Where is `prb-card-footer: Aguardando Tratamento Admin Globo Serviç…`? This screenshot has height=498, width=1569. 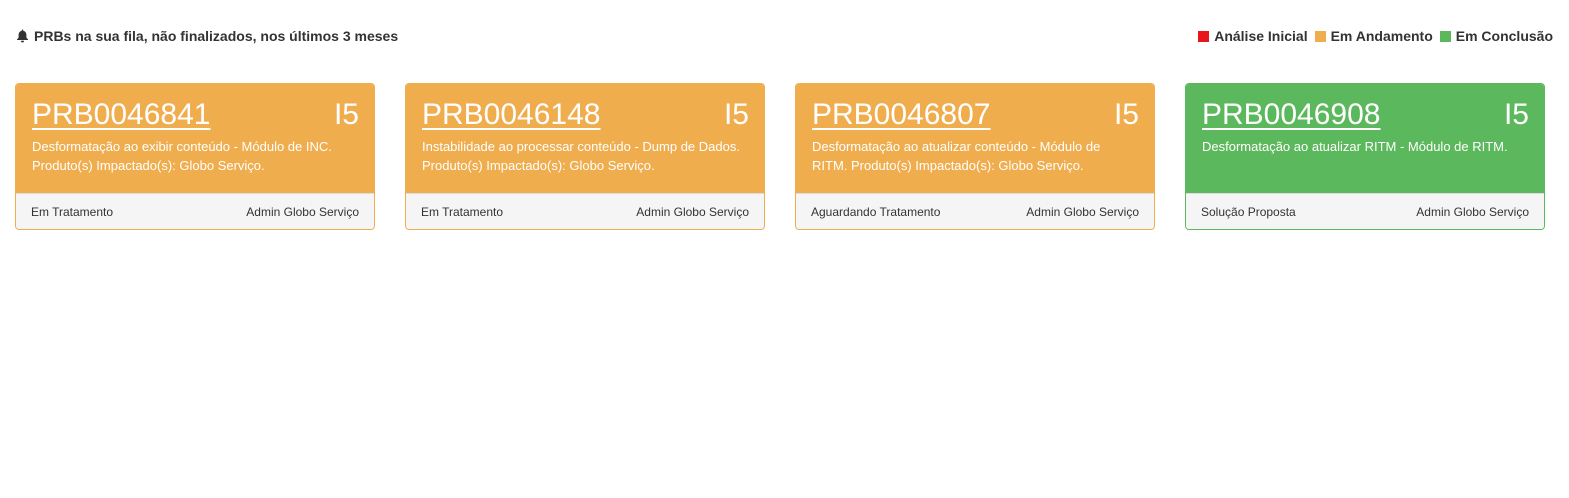 prb-card-footer: Aguardando Tratamento Admin Globo Serviç… is located at coordinates (975, 211).